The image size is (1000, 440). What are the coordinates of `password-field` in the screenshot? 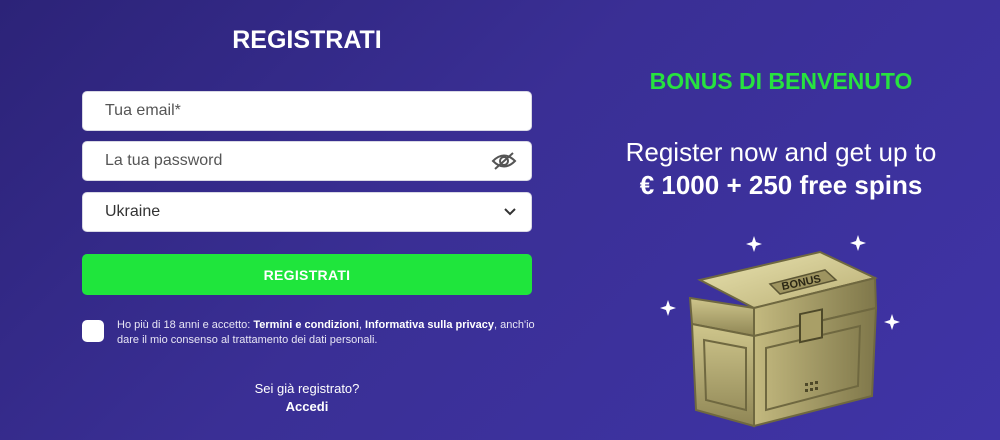 It's located at (307, 161).